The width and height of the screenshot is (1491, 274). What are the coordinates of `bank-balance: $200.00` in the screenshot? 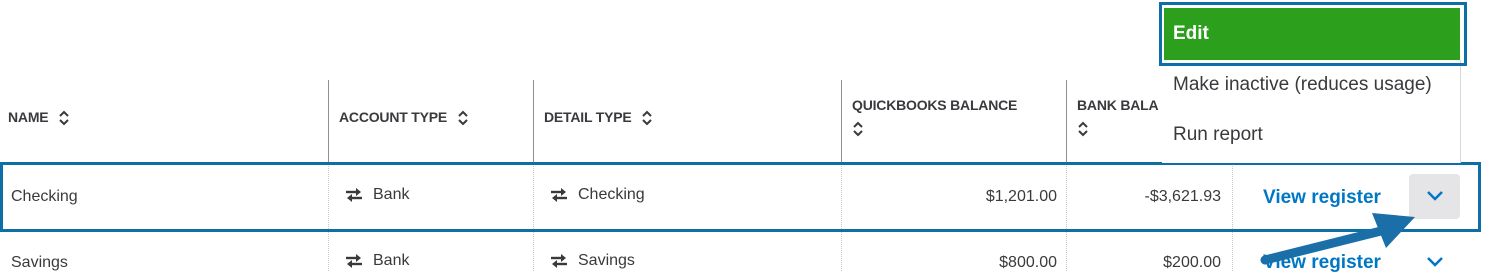 It's located at (1192, 262).